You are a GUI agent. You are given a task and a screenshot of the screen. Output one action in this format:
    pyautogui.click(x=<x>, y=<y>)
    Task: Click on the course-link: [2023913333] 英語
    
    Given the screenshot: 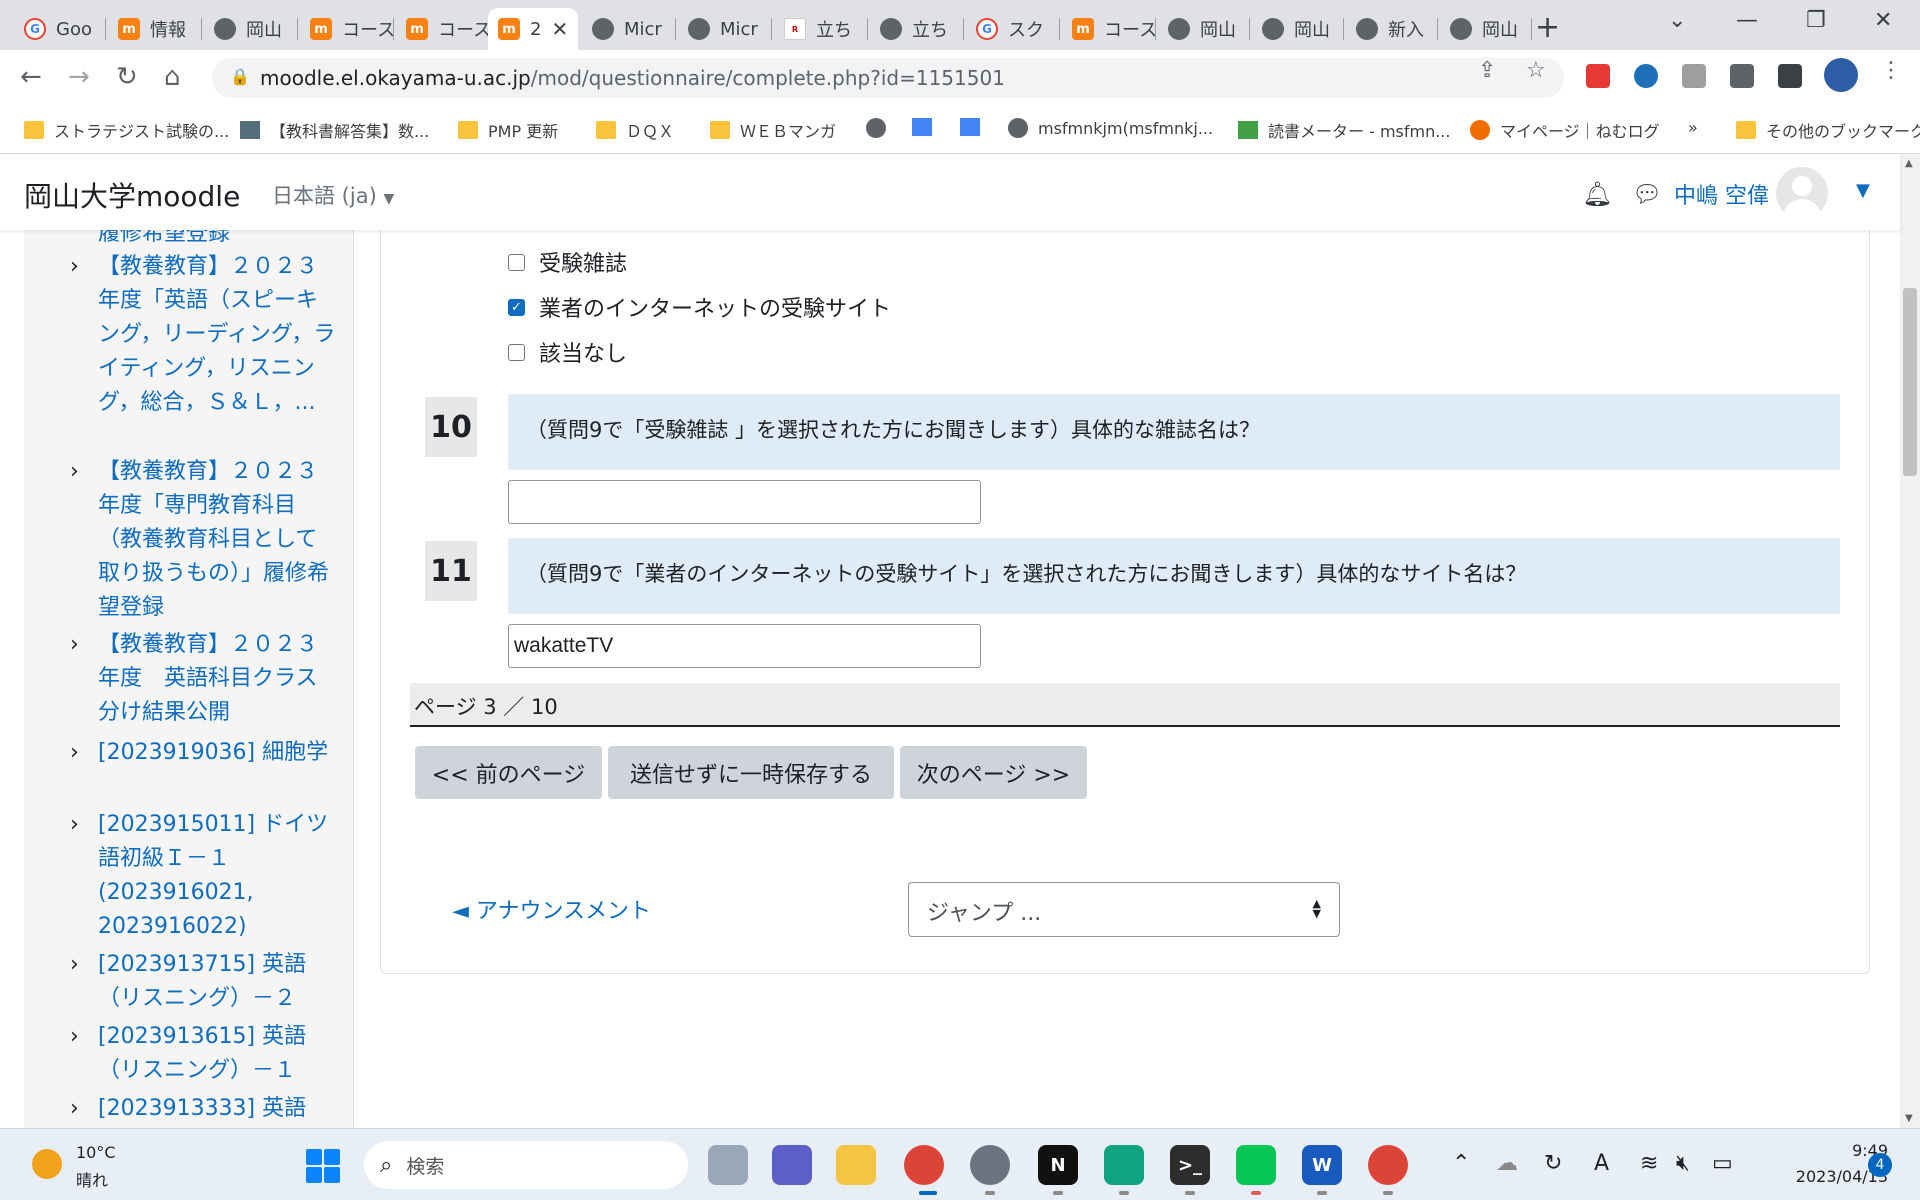 What is the action you would take?
    pyautogui.click(x=202, y=1108)
    